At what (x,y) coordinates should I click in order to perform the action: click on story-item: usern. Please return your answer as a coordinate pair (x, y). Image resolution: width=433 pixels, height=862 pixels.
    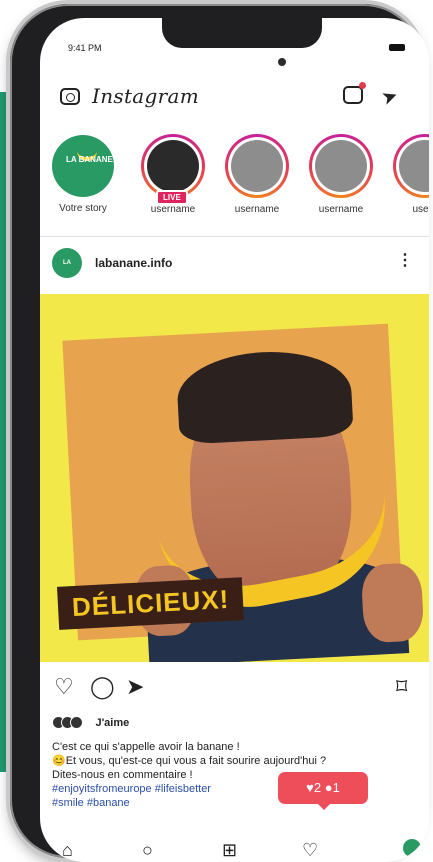
    Looking at the image, I should click on (409, 174).